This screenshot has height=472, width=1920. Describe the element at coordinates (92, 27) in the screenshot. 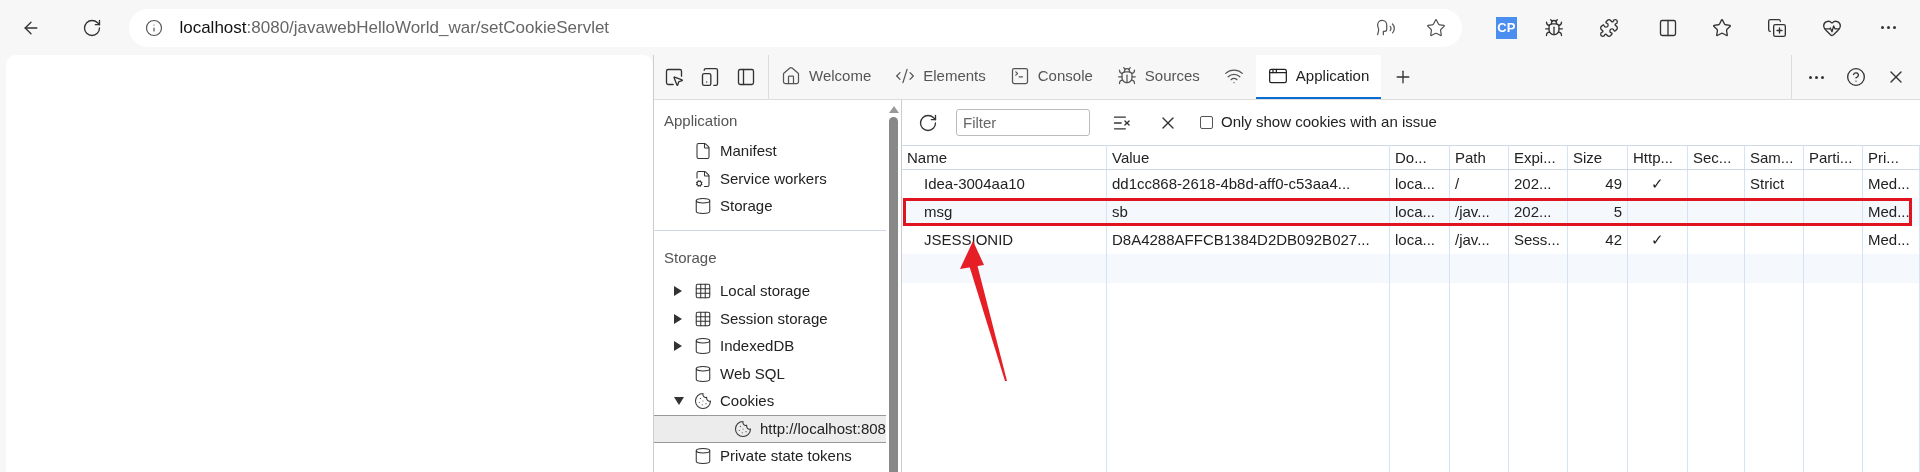

I see `reload-icon` at that location.